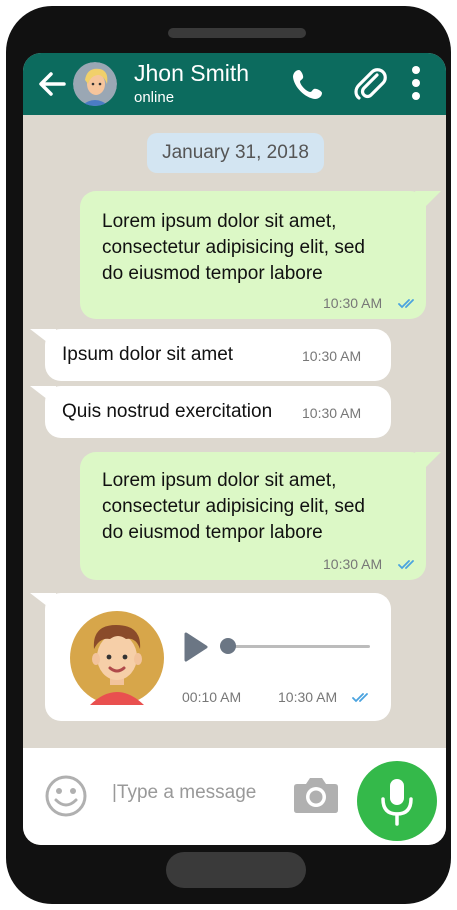  Describe the element at coordinates (235, 153) in the screenshot. I see `date-separator: January 31, 2018` at that location.